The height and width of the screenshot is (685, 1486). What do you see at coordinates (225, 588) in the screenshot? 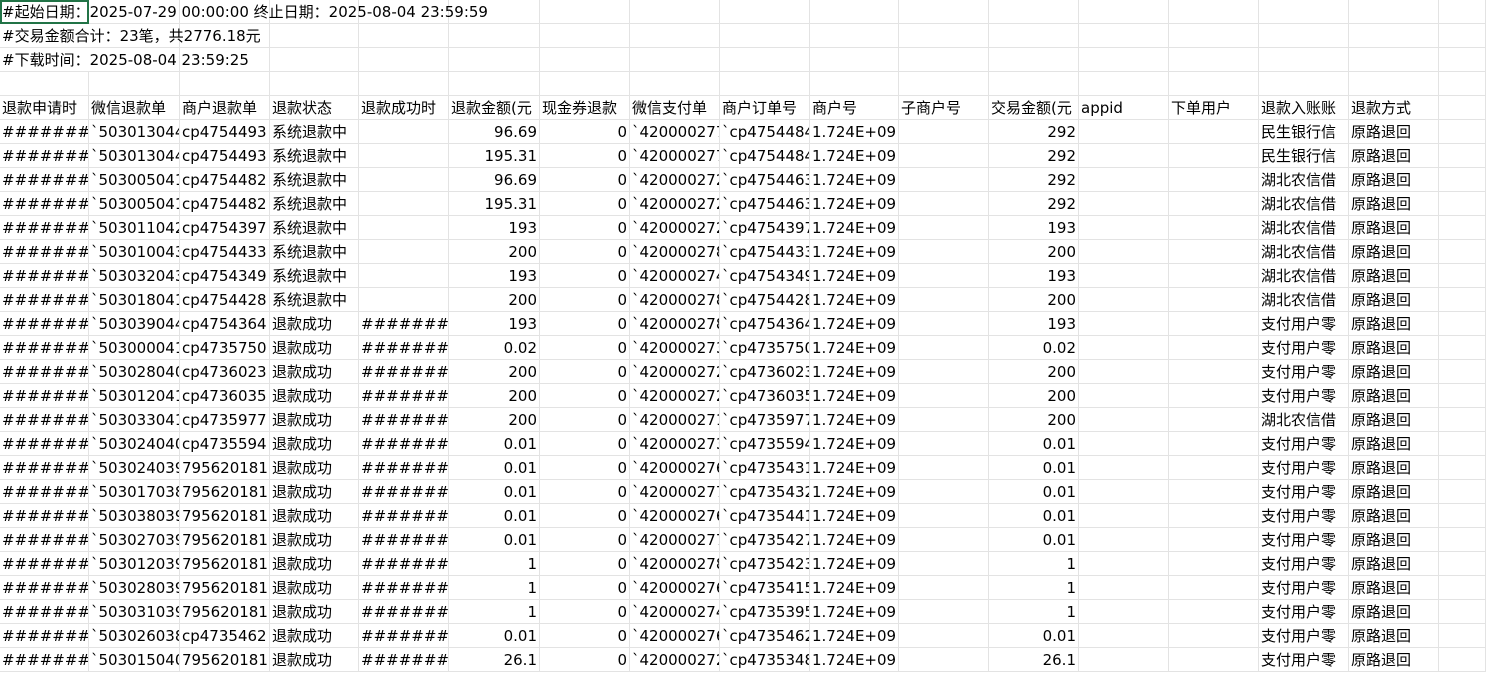
I see `table-cell: 795620181` at bounding box center [225, 588].